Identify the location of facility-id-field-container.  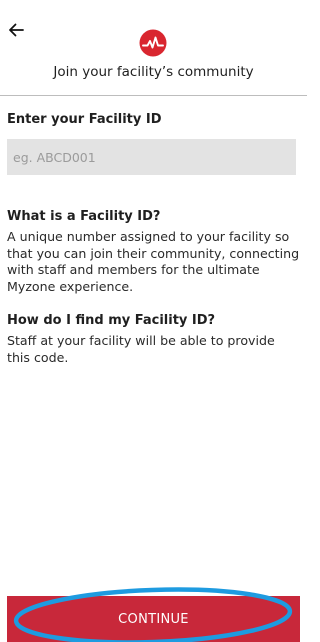
(151, 157).